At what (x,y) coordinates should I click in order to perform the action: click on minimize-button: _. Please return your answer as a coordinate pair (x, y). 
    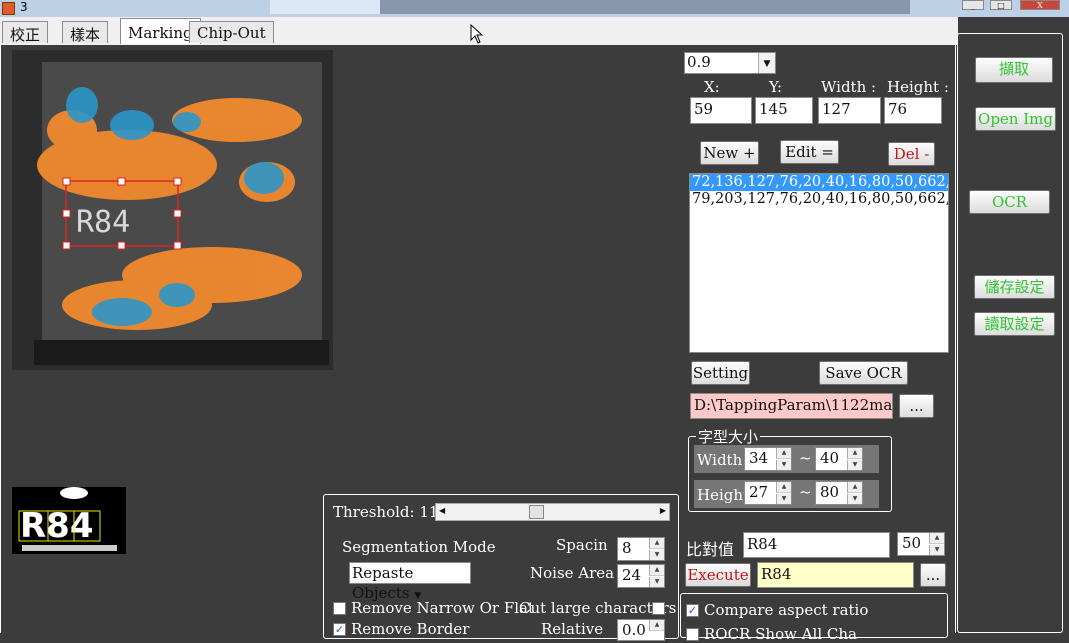
    Looking at the image, I should click on (973, 5).